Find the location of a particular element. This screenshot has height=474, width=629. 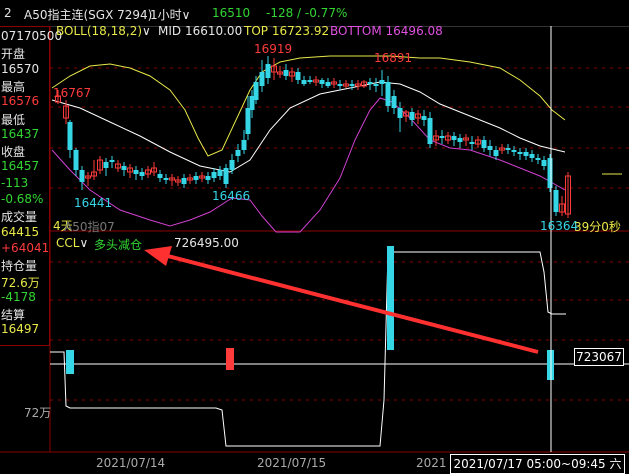

boll-name: BOLL(18,18,2) is located at coordinates (99, 31).